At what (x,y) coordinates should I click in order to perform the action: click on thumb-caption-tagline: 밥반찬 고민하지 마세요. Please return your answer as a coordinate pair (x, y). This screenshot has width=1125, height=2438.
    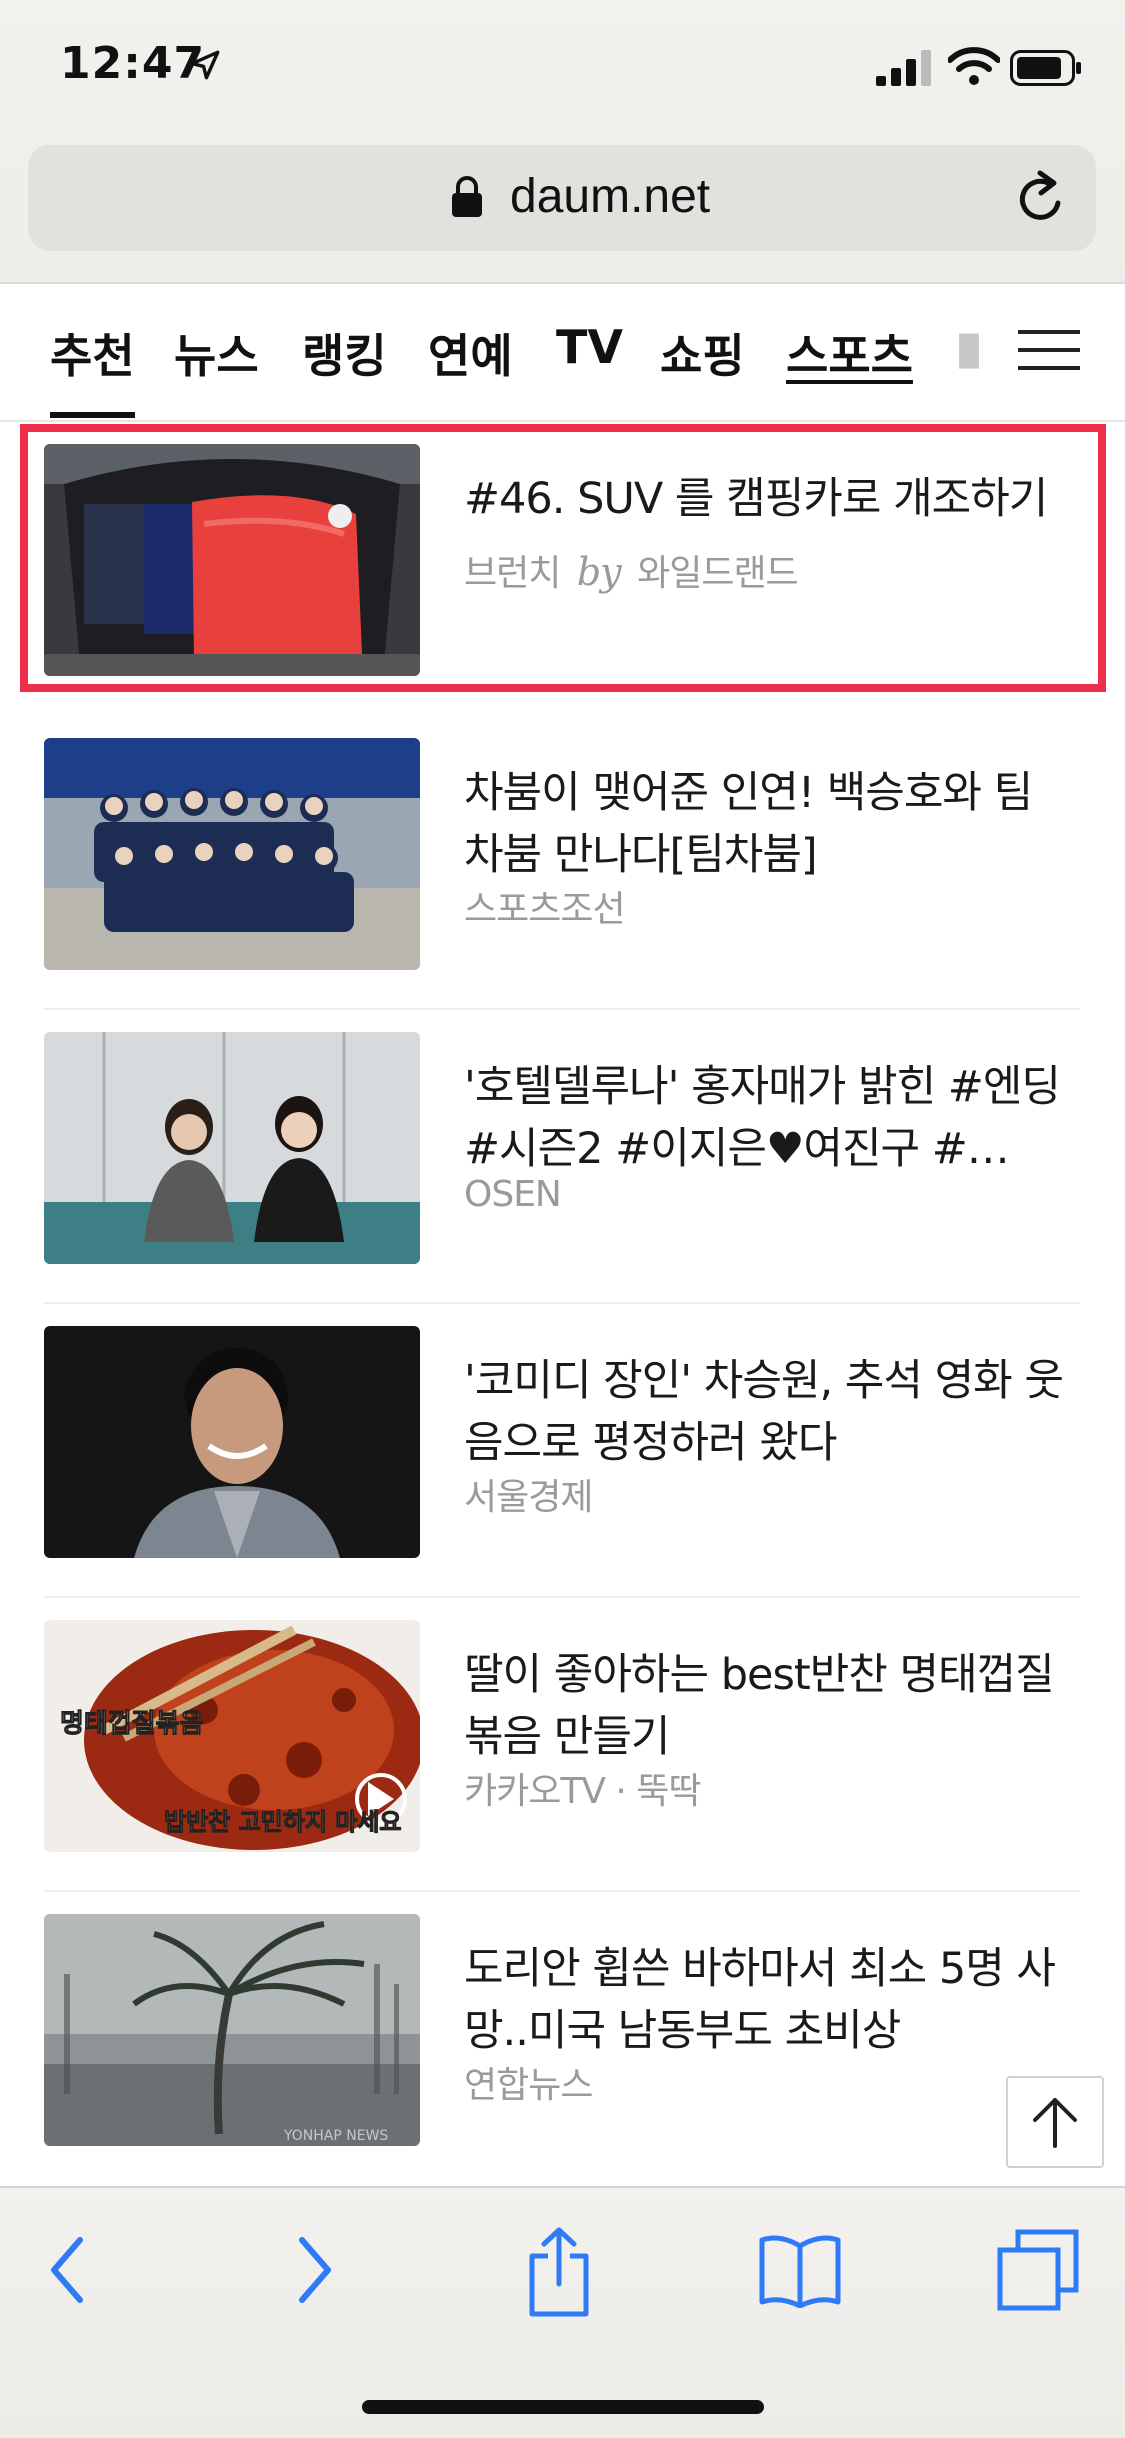
    Looking at the image, I should click on (283, 1822).